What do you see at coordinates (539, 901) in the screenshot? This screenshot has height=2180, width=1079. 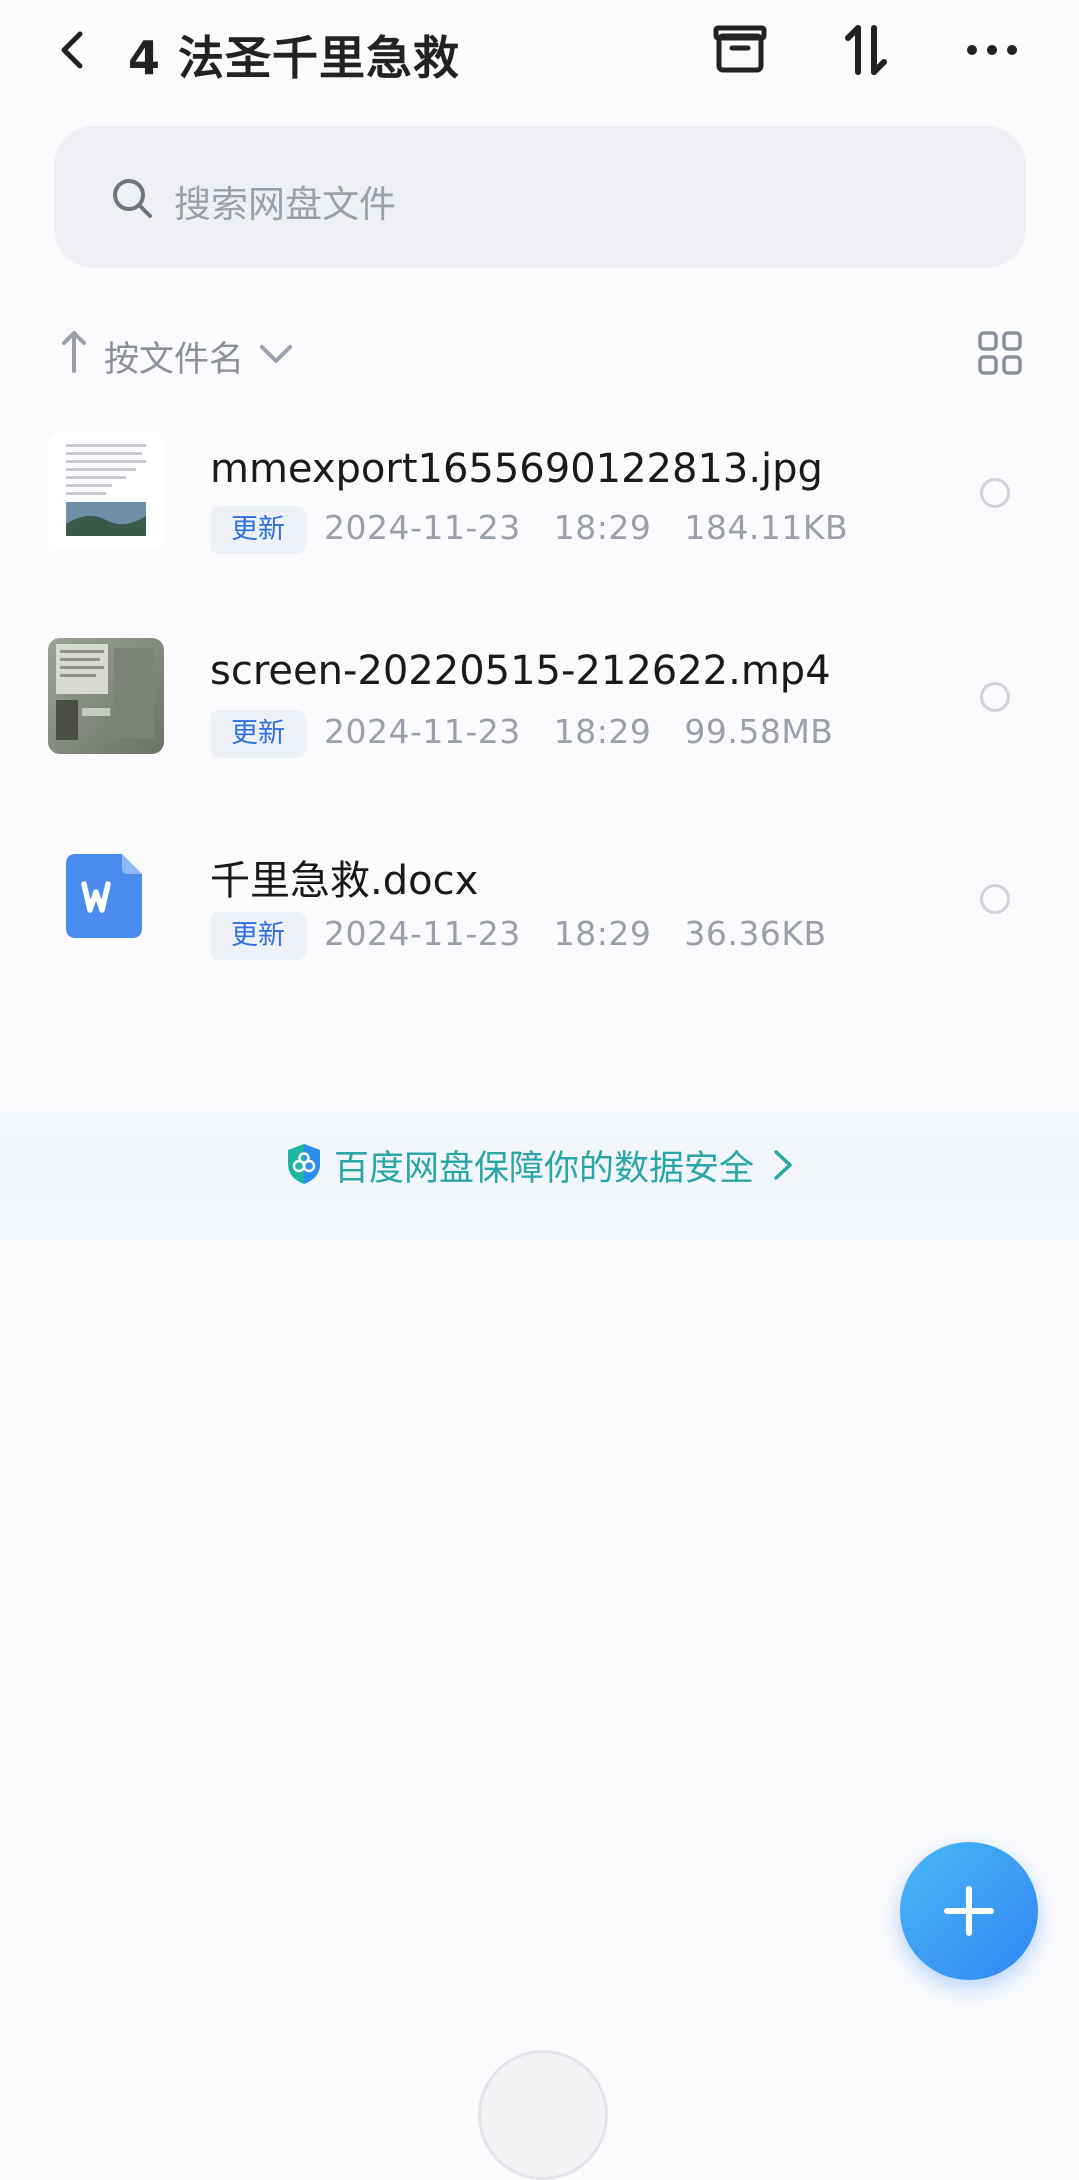 I see `file-row: 千里急救.docx 更新 2024-11-23 18:29 36.36KB` at bounding box center [539, 901].